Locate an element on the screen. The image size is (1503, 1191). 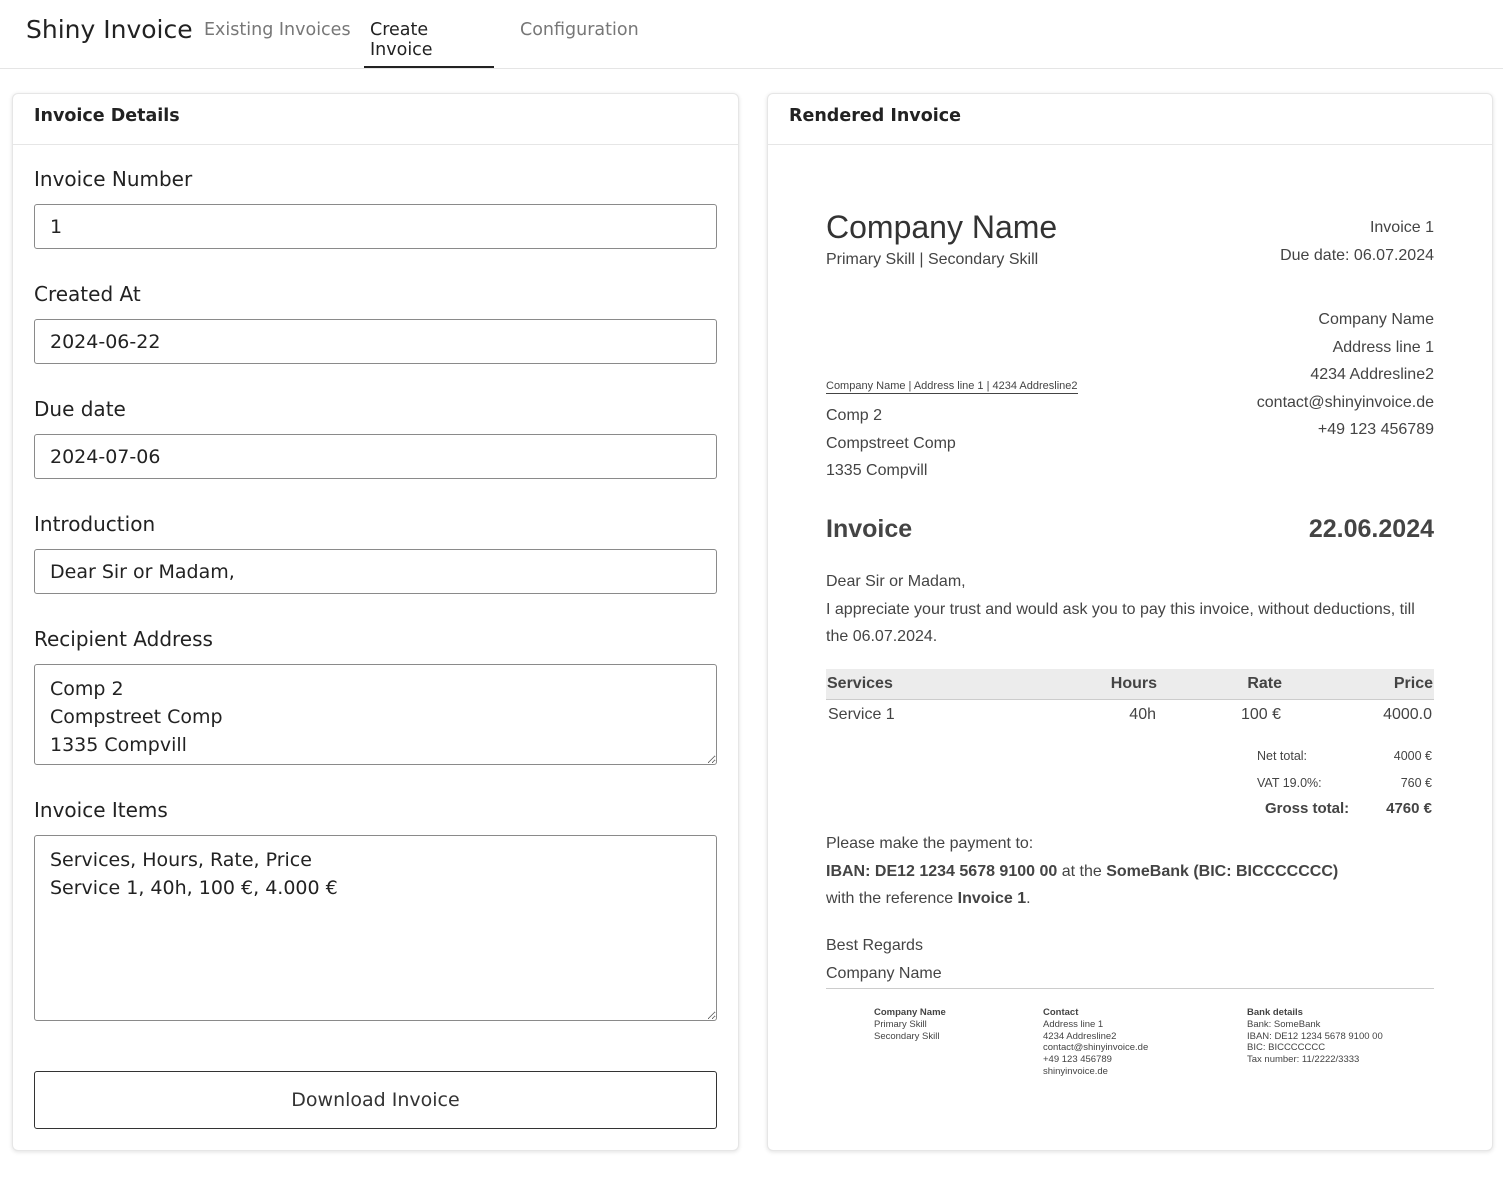
payment-iban: IBAN: DE12 1234 5678 9100 00 is located at coordinates (942, 871).